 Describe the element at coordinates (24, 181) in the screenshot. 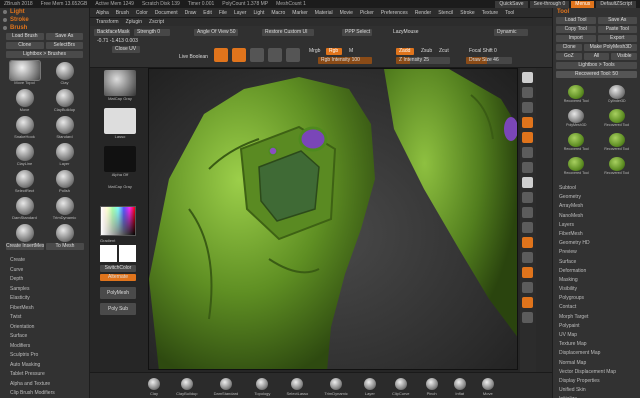

I see `brush-selectrect: SelectRect` at that location.